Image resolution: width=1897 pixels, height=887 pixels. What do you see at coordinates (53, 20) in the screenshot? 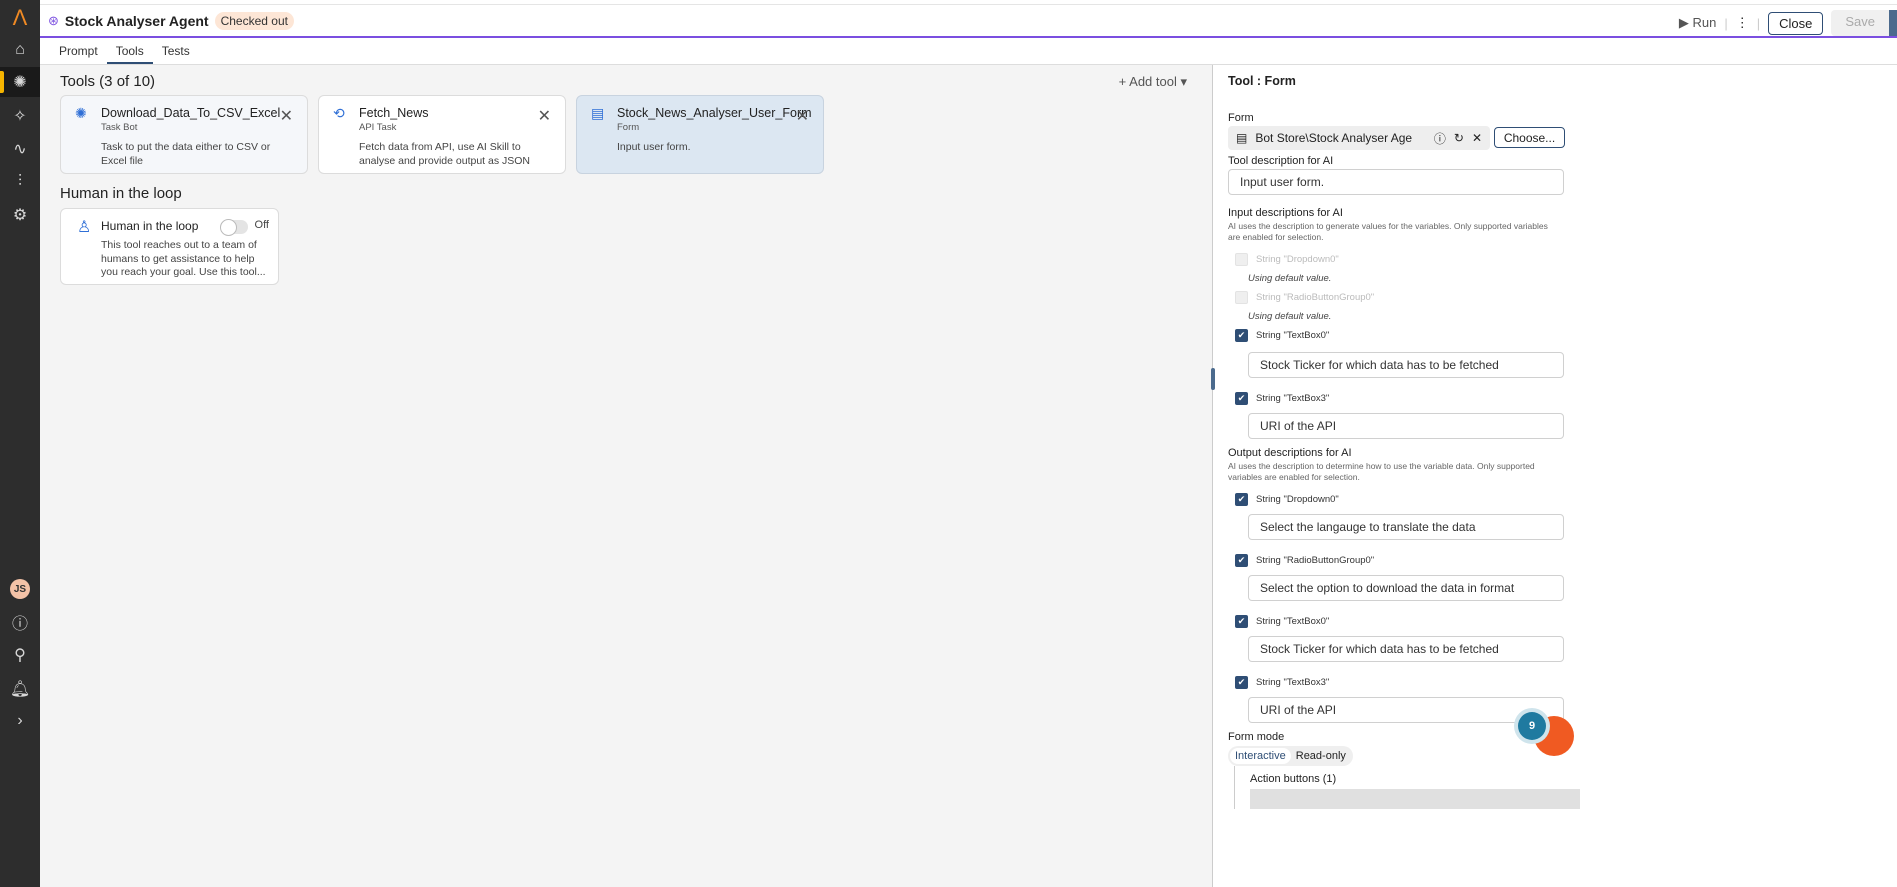
I see `agent-icon: ⊛` at bounding box center [53, 20].